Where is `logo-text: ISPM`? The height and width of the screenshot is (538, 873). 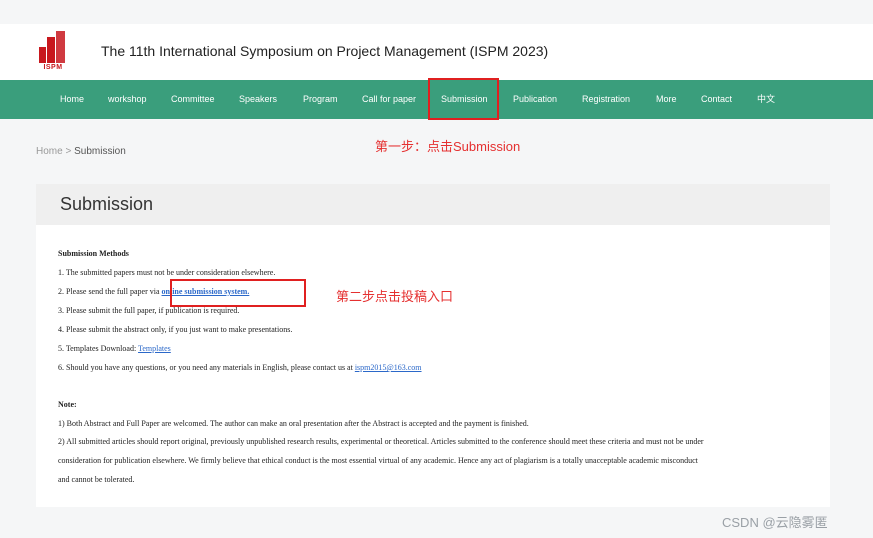
logo-text: ISPM is located at coordinates (53, 67).